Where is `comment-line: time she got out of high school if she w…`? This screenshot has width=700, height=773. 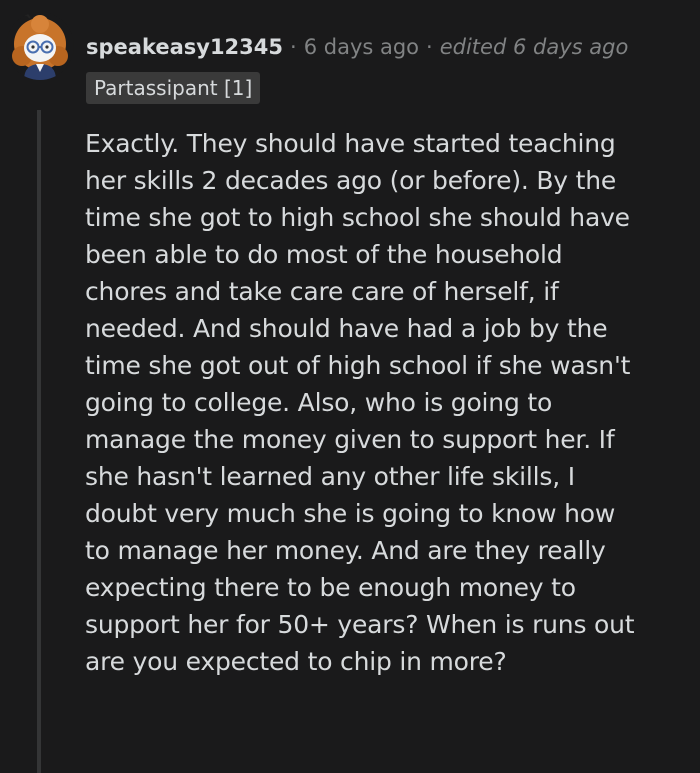 comment-line: time she got out of high school if she w… is located at coordinates (358, 365).